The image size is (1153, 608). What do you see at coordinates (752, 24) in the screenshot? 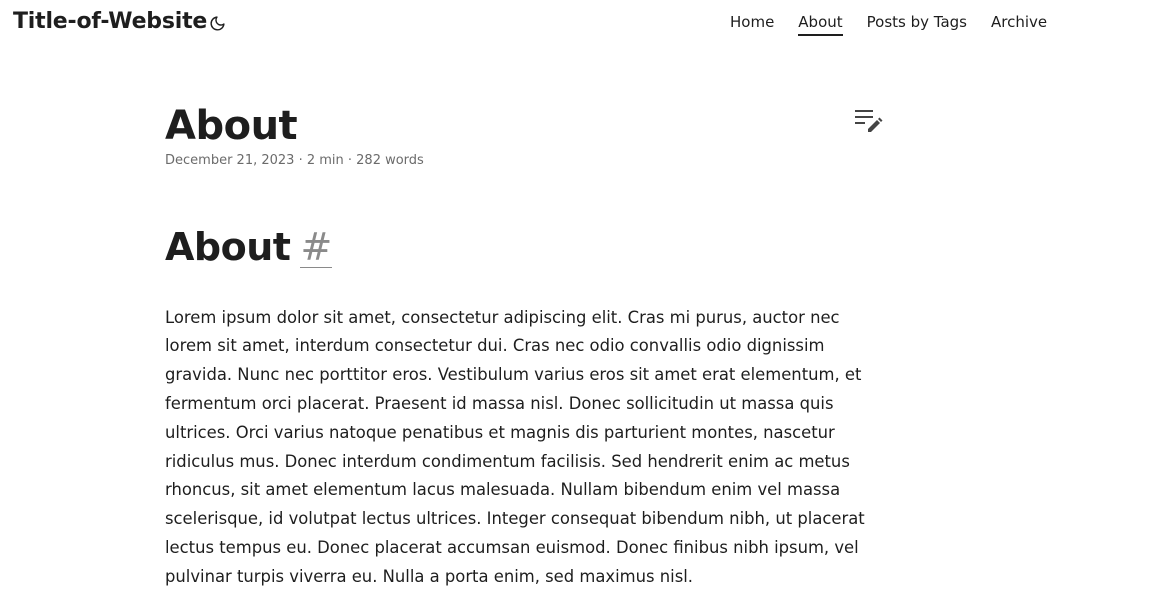
I see `nav-item-home: Home` at bounding box center [752, 24].